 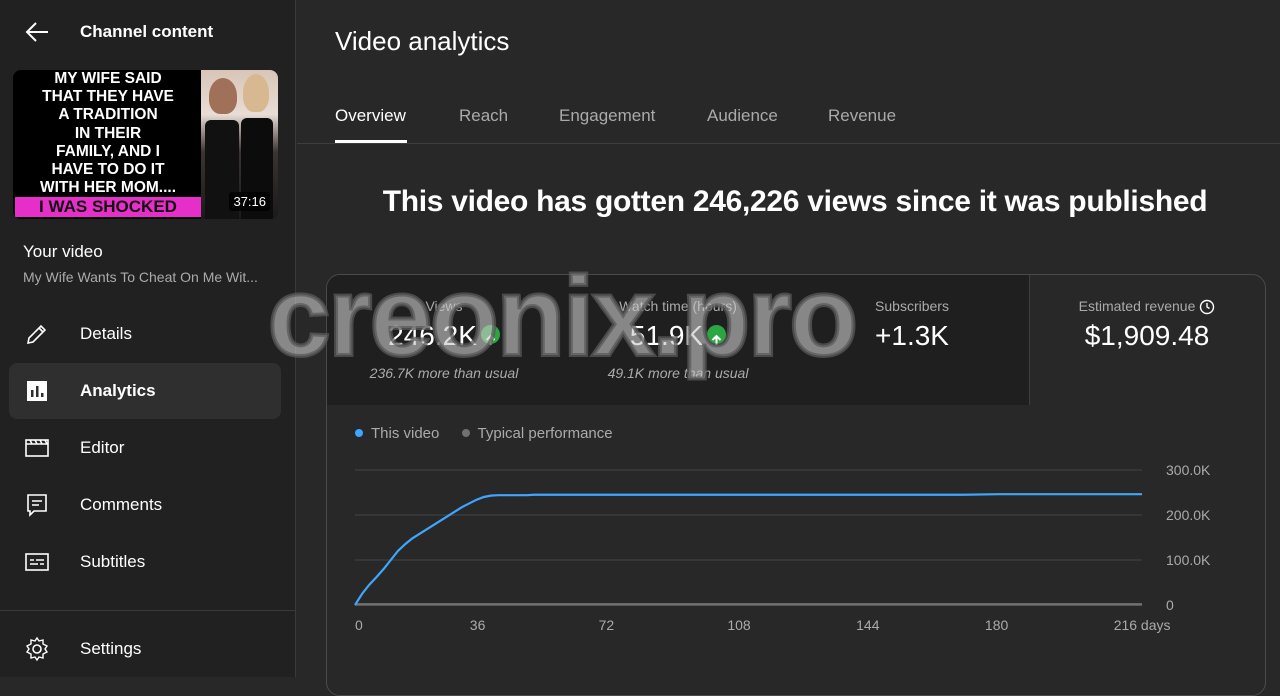 What do you see at coordinates (111, 648) in the screenshot?
I see `sidebar-item-label: Settings` at bounding box center [111, 648].